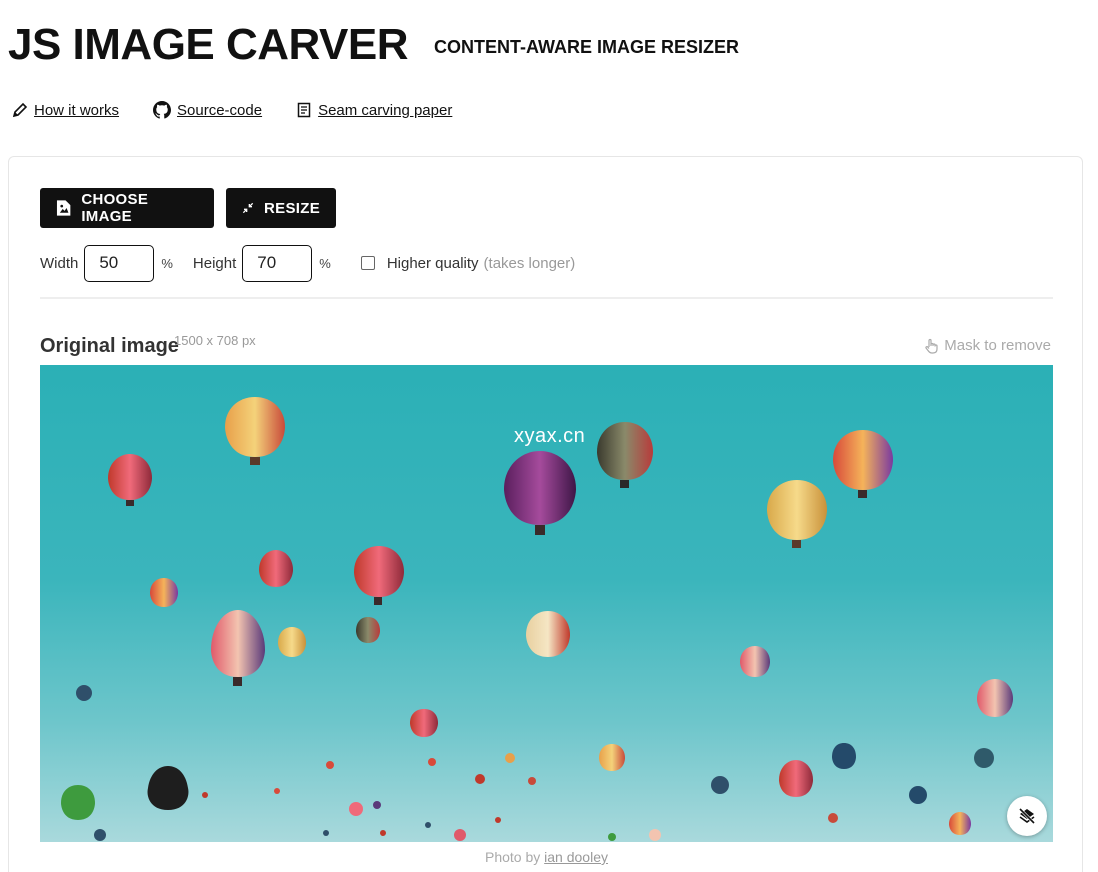 This screenshot has height=872, width=1098. Describe the element at coordinates (550, 436) in the screenshot. I see `watermark: xyax.cn` at that location.